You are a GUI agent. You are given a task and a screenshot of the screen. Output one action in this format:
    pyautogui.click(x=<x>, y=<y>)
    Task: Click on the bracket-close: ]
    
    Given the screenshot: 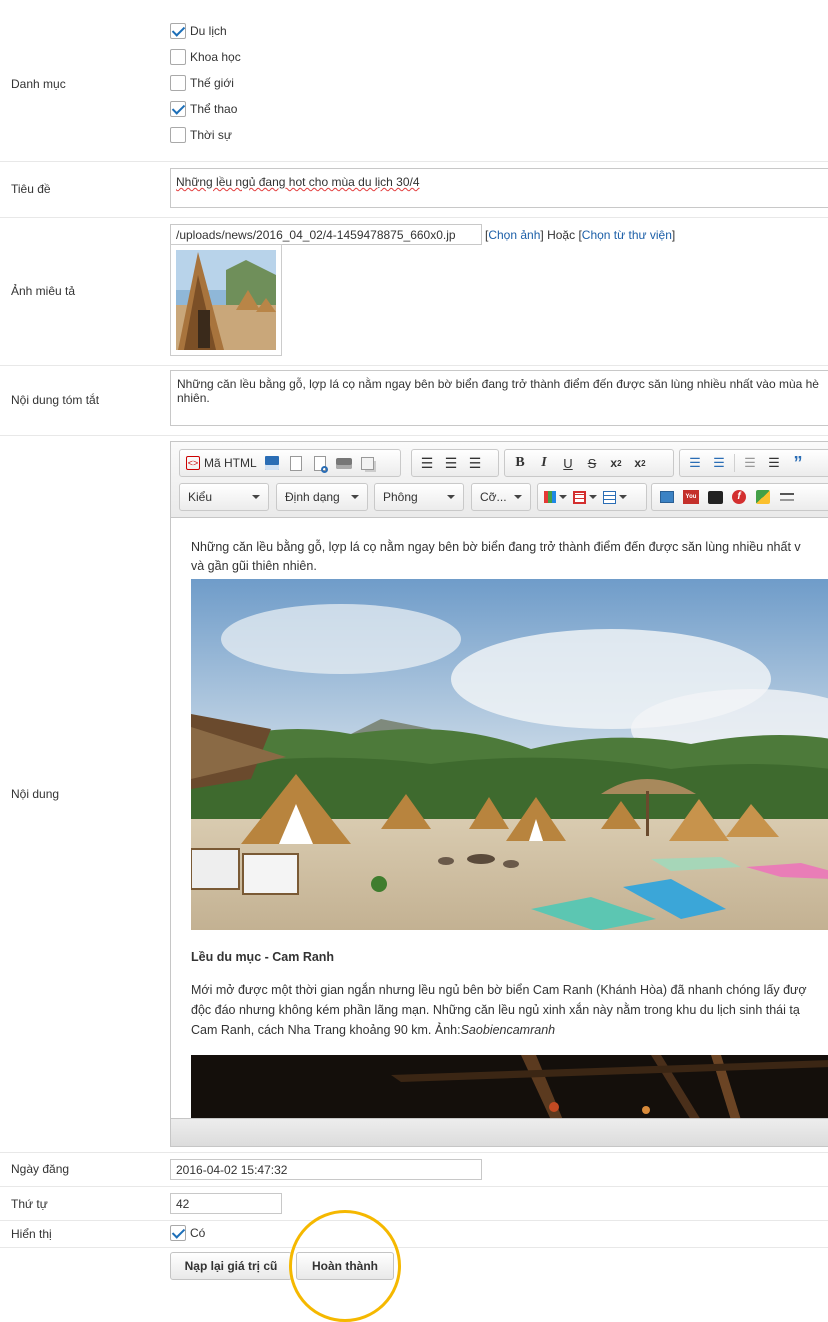 What is the action you would take?
    pyautogui.click(x=673, y=235)
    